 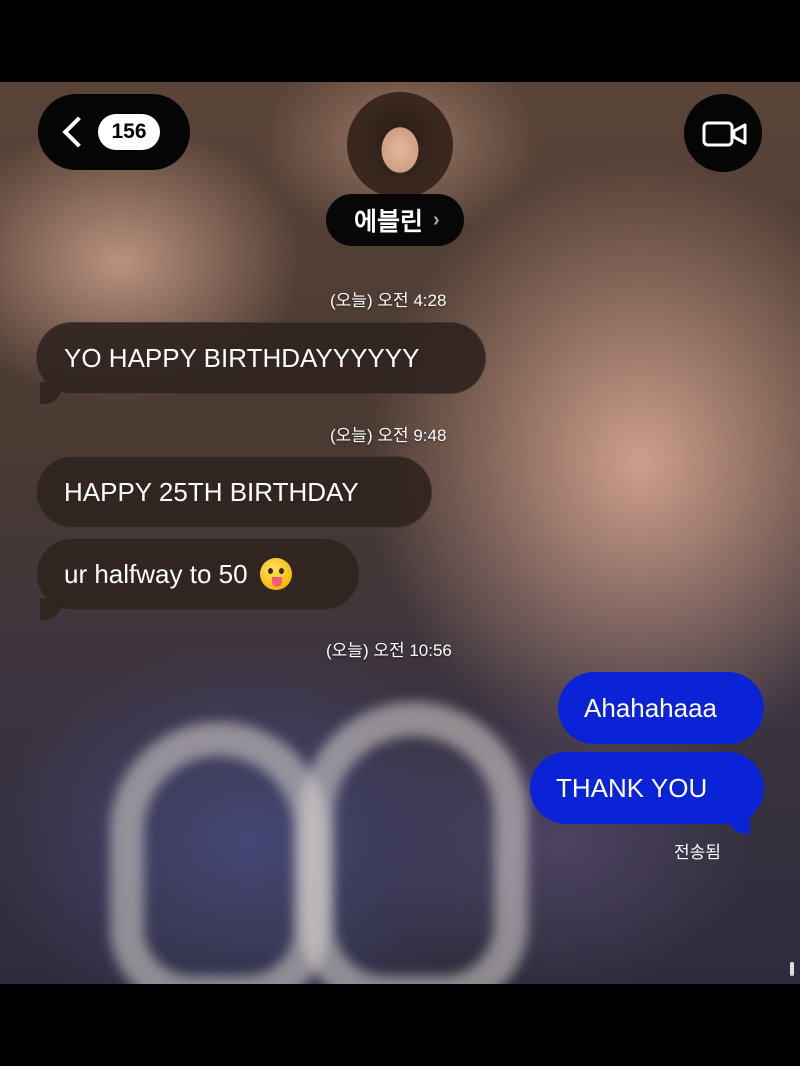 What do you see at coordinates (242, 357) in the screenshot?
I see `message-text: YO HAPPY BIRTHDAYYYYYY` at bounding box center [242, 357].